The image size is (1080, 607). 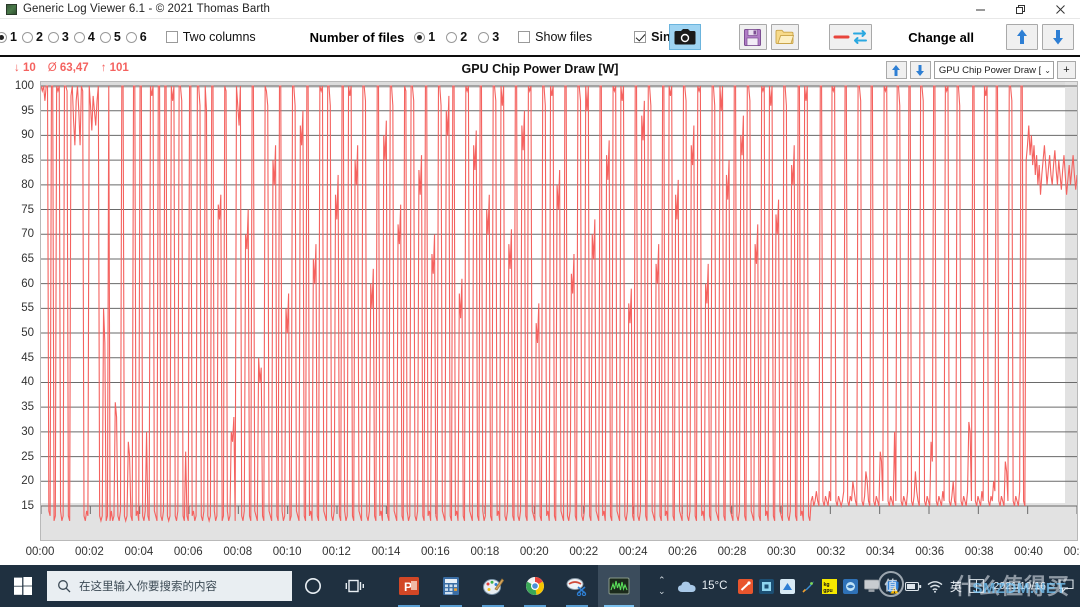 I want to click on checkbox-box-icon, so click(x=171, y=37).